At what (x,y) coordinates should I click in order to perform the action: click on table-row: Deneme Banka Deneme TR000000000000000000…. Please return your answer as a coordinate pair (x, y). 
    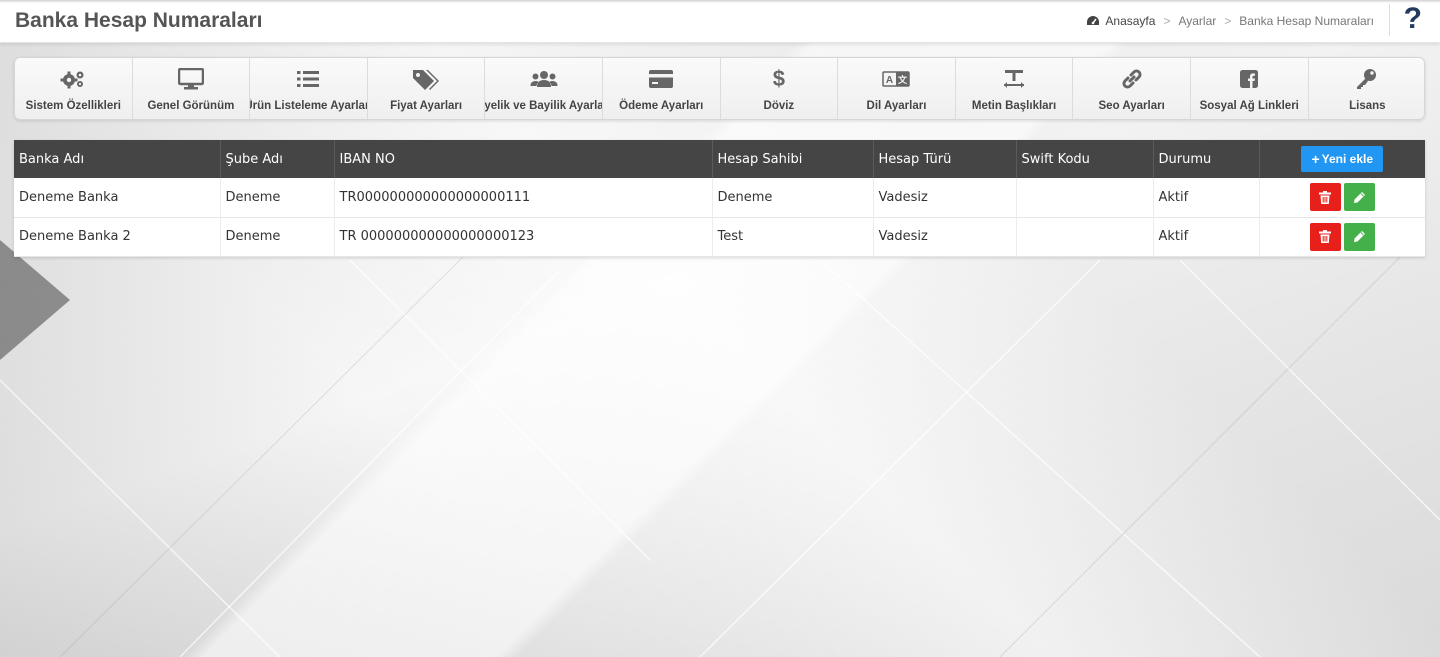
    Looking at the image, I should click on (719, 197).